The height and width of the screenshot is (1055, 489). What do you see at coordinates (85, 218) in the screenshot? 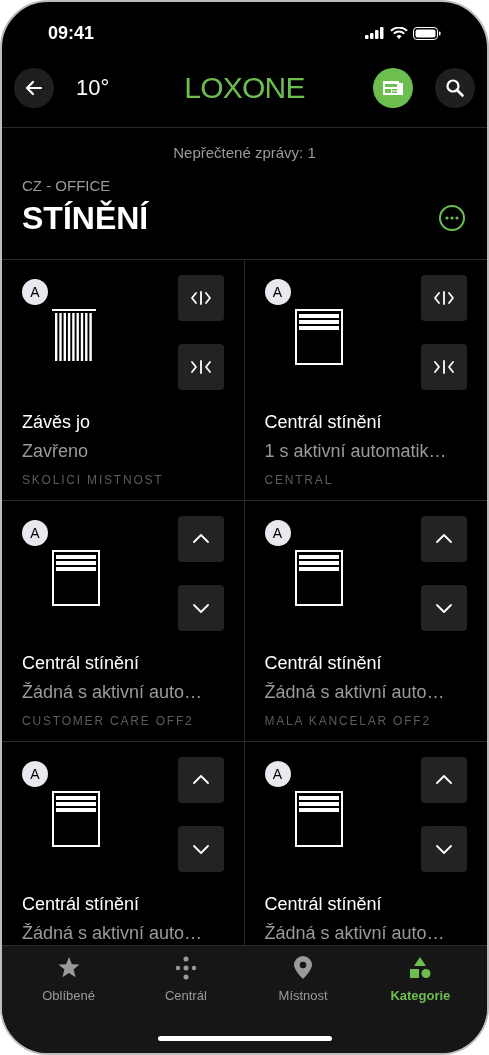
I see `page-title: STÍNĚNÍ` at bounding box center [85, 218].